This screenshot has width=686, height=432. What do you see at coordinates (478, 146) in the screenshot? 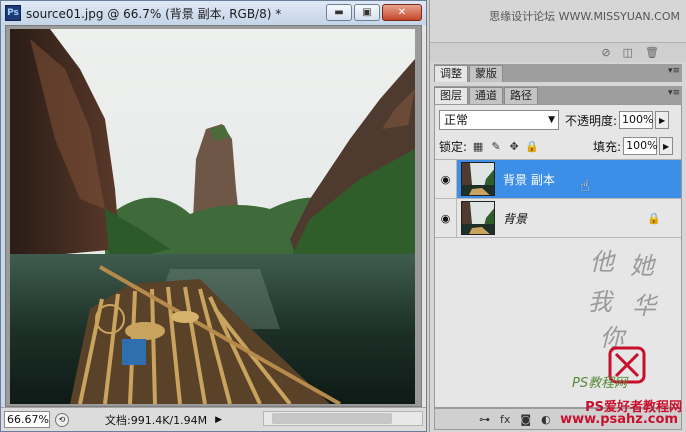
I see `lock-transparency-icon: ▦` at bounding box center [478, 146].